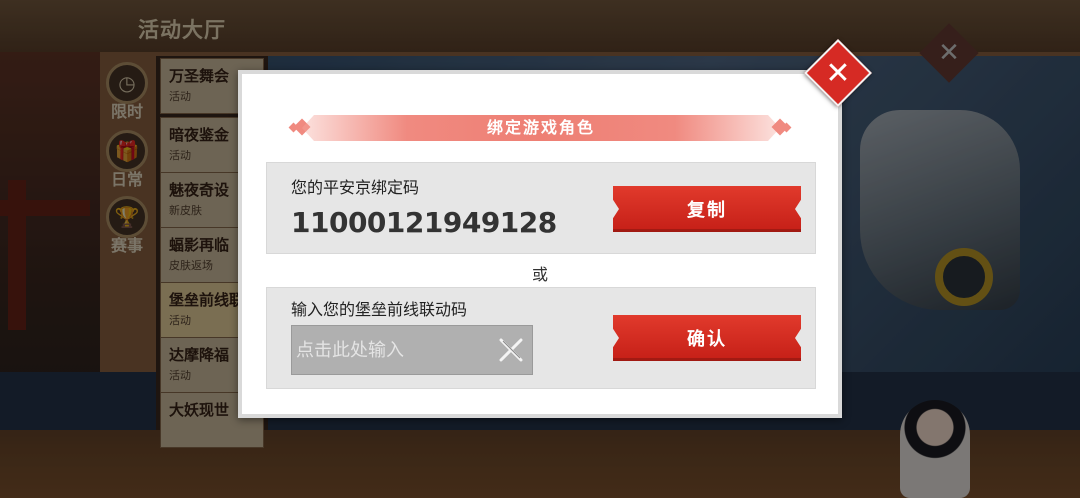 The width and height of the screenshot is (1080, 498). I want to click on or-divider: 或, so click(539, 274).